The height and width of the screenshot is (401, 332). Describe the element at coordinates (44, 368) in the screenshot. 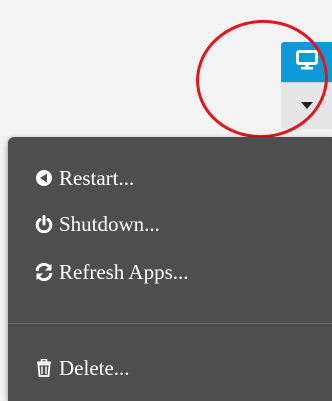

I see `trash-icon` at that location.